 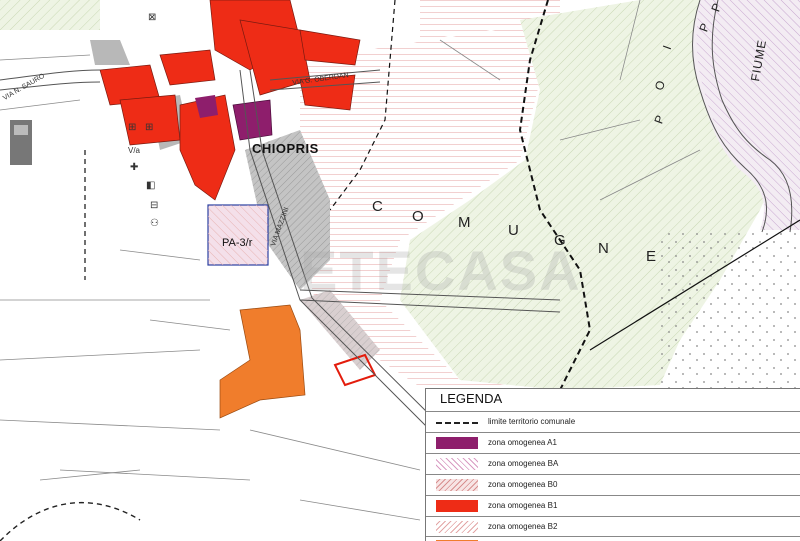 I want to click on legend-row: zona omogenea B1, so click(x=613, y=506).